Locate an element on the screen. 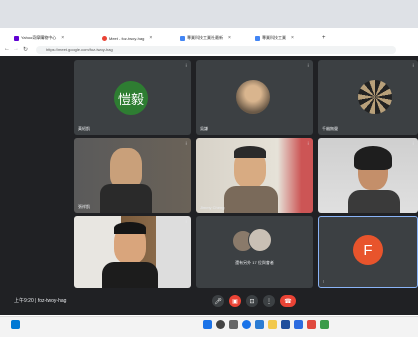 This screenshot has height=337, width=418. forward-icon: → is located at coordinates (16, 49).